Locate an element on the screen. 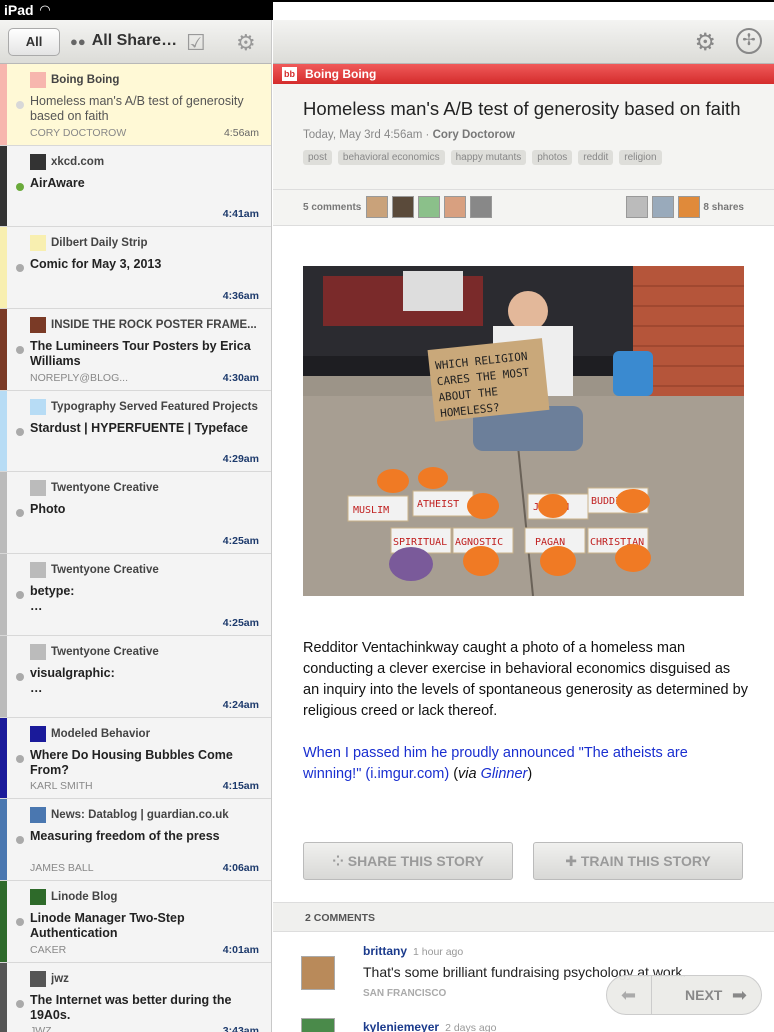 The width and height of the screenshot is (774, 1032). comment-author: kyleniemeyer 2 days ago is located at coordinates (429, 1026).